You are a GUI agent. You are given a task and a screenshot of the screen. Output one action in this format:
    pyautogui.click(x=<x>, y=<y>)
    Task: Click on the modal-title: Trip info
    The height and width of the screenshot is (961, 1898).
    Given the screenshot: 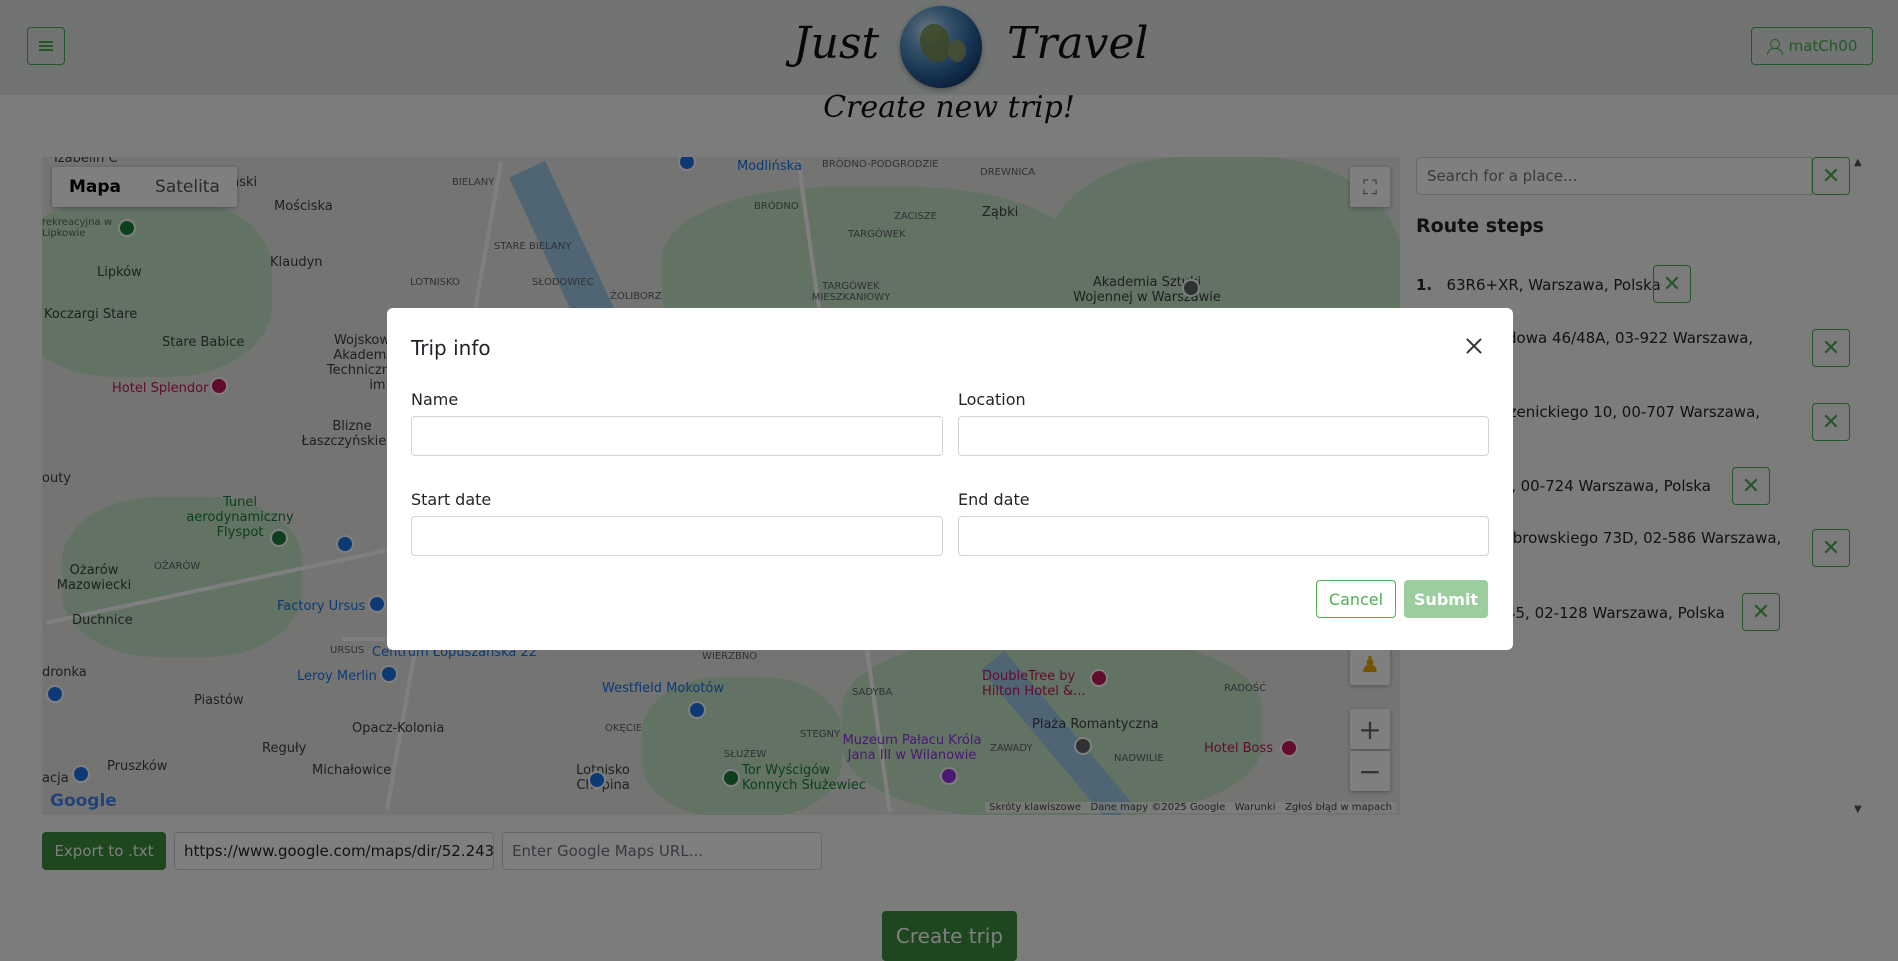 What is the action you would take?
    pyautogui.click(x=451, y=348)
    